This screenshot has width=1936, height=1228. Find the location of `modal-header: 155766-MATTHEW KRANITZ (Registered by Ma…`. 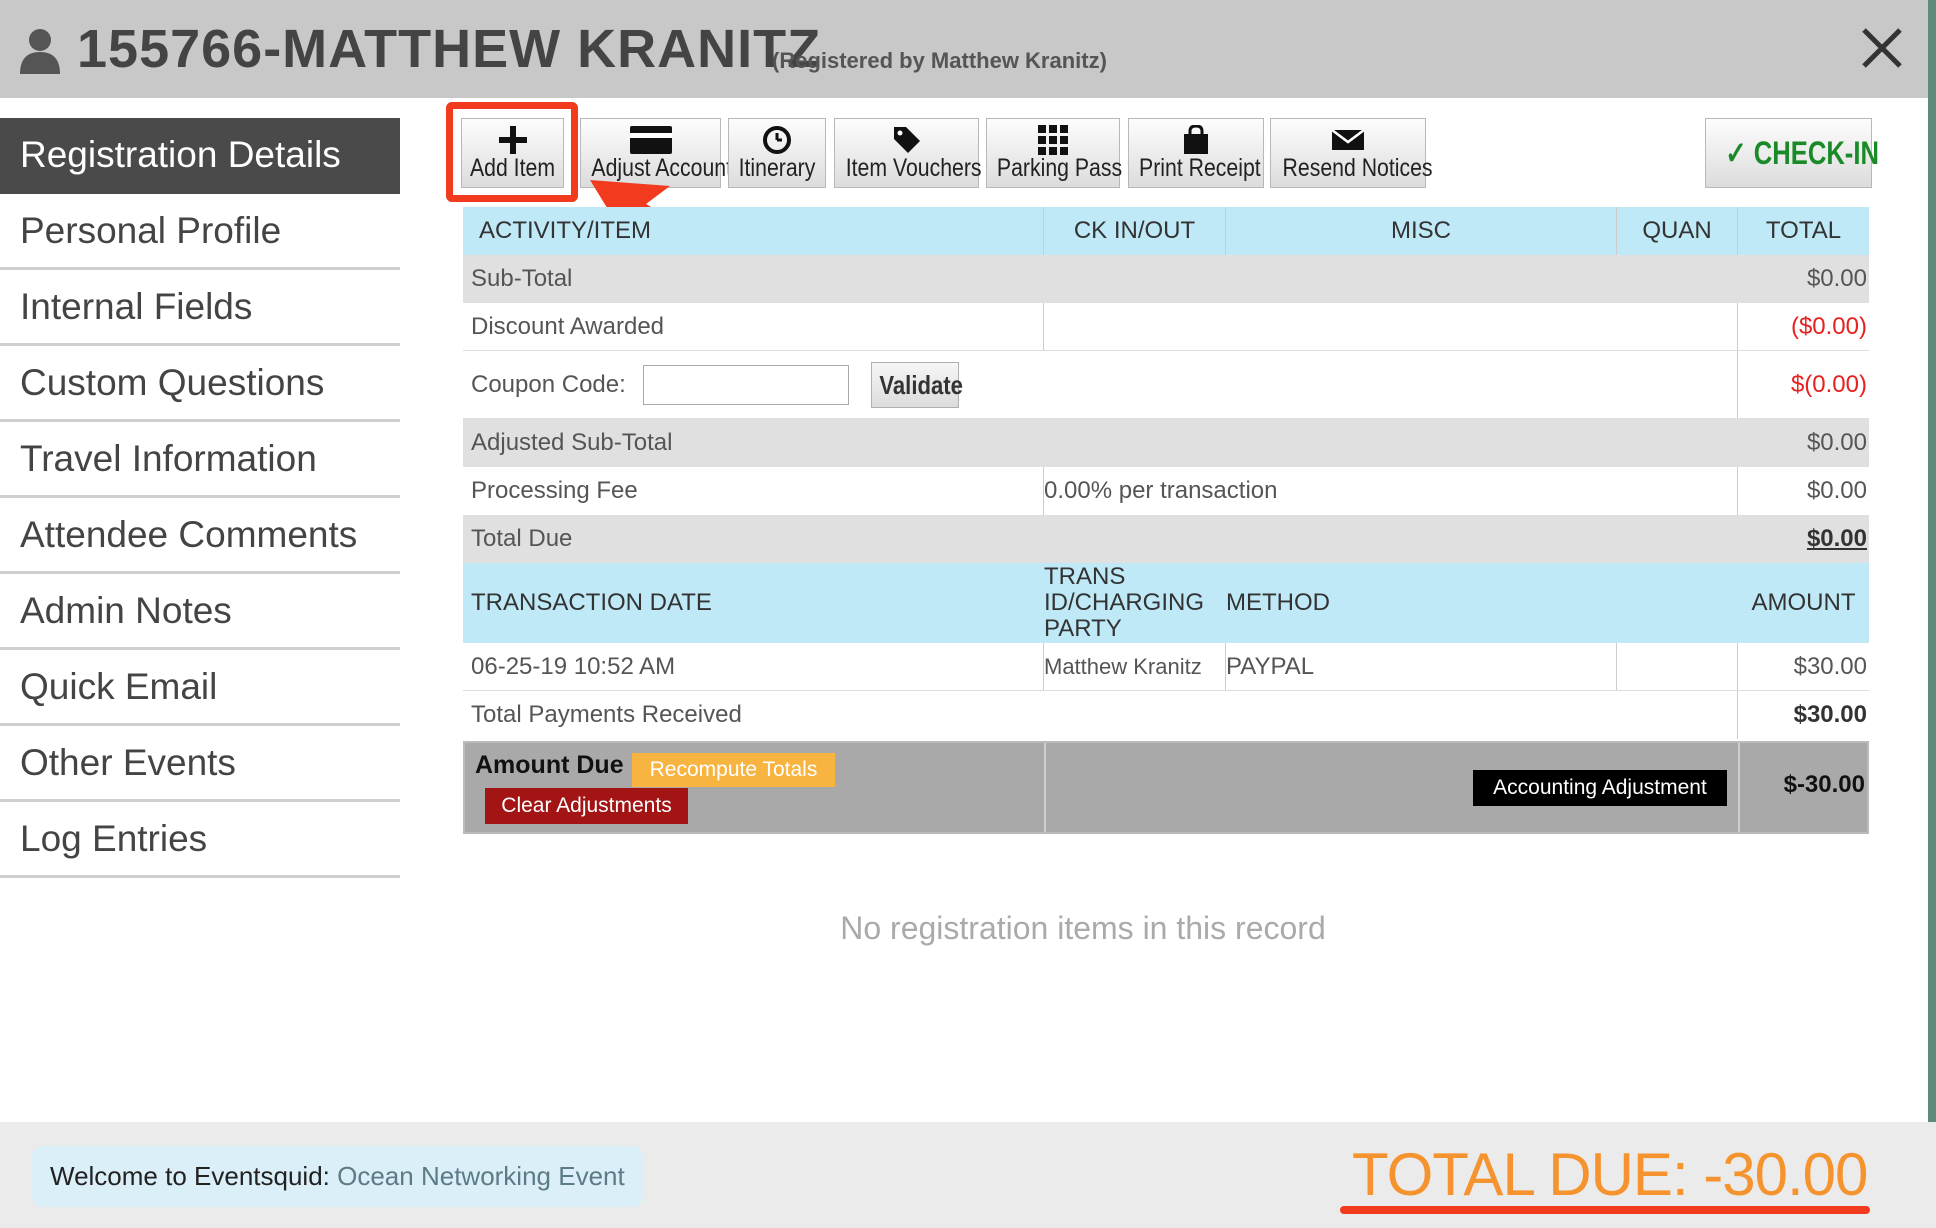

modal-header: 155766-MATTHEW KRANITZ (Registered by Ma… is located at coordinates (968, 49).